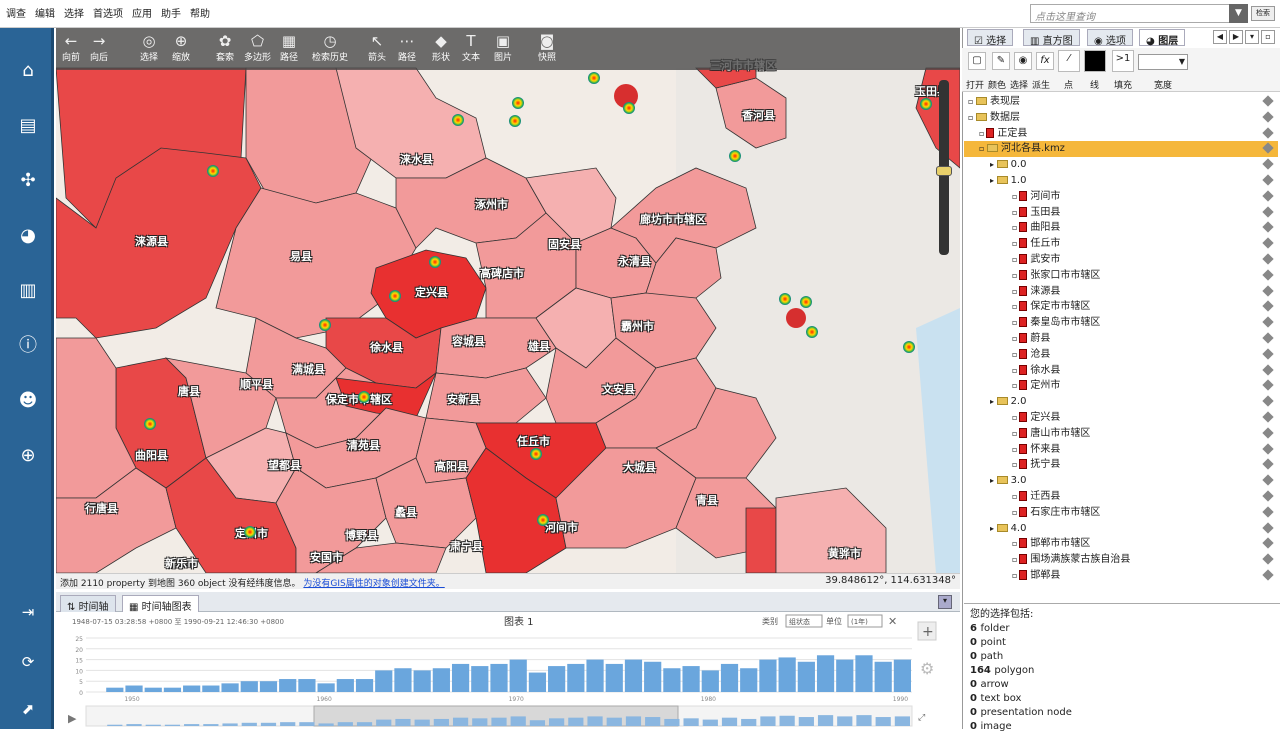 The height and width of the screenshot is (734, 1280). Describe the element at coordinates (289, 47) in the screenshot. I see `toolbar-path-button: ▦ 路径` at that location.